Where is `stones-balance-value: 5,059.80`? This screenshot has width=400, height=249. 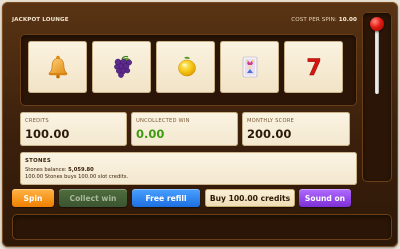
stones-balance-value: 5,059.80 is located at coordinates (81, 170).